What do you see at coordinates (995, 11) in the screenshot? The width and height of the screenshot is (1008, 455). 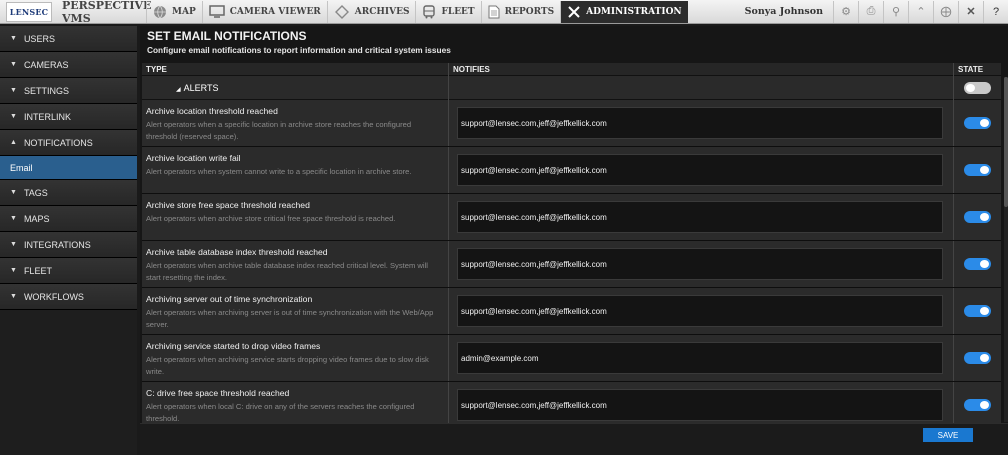 I see `help-icon: ?` at bounding box center [995, 11].